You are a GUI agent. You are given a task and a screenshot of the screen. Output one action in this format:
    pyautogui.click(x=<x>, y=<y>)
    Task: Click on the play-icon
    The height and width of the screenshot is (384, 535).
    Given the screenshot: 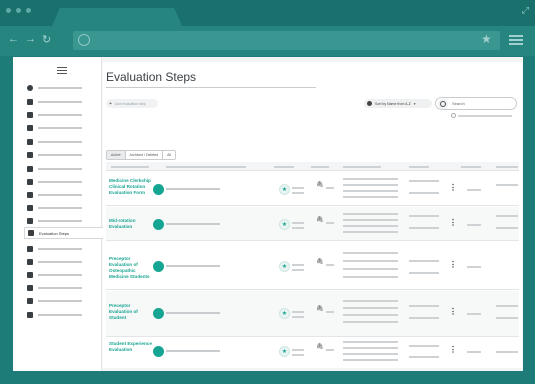 What is the action you would take?
    pyautogui.click(x=30, y=207)
    